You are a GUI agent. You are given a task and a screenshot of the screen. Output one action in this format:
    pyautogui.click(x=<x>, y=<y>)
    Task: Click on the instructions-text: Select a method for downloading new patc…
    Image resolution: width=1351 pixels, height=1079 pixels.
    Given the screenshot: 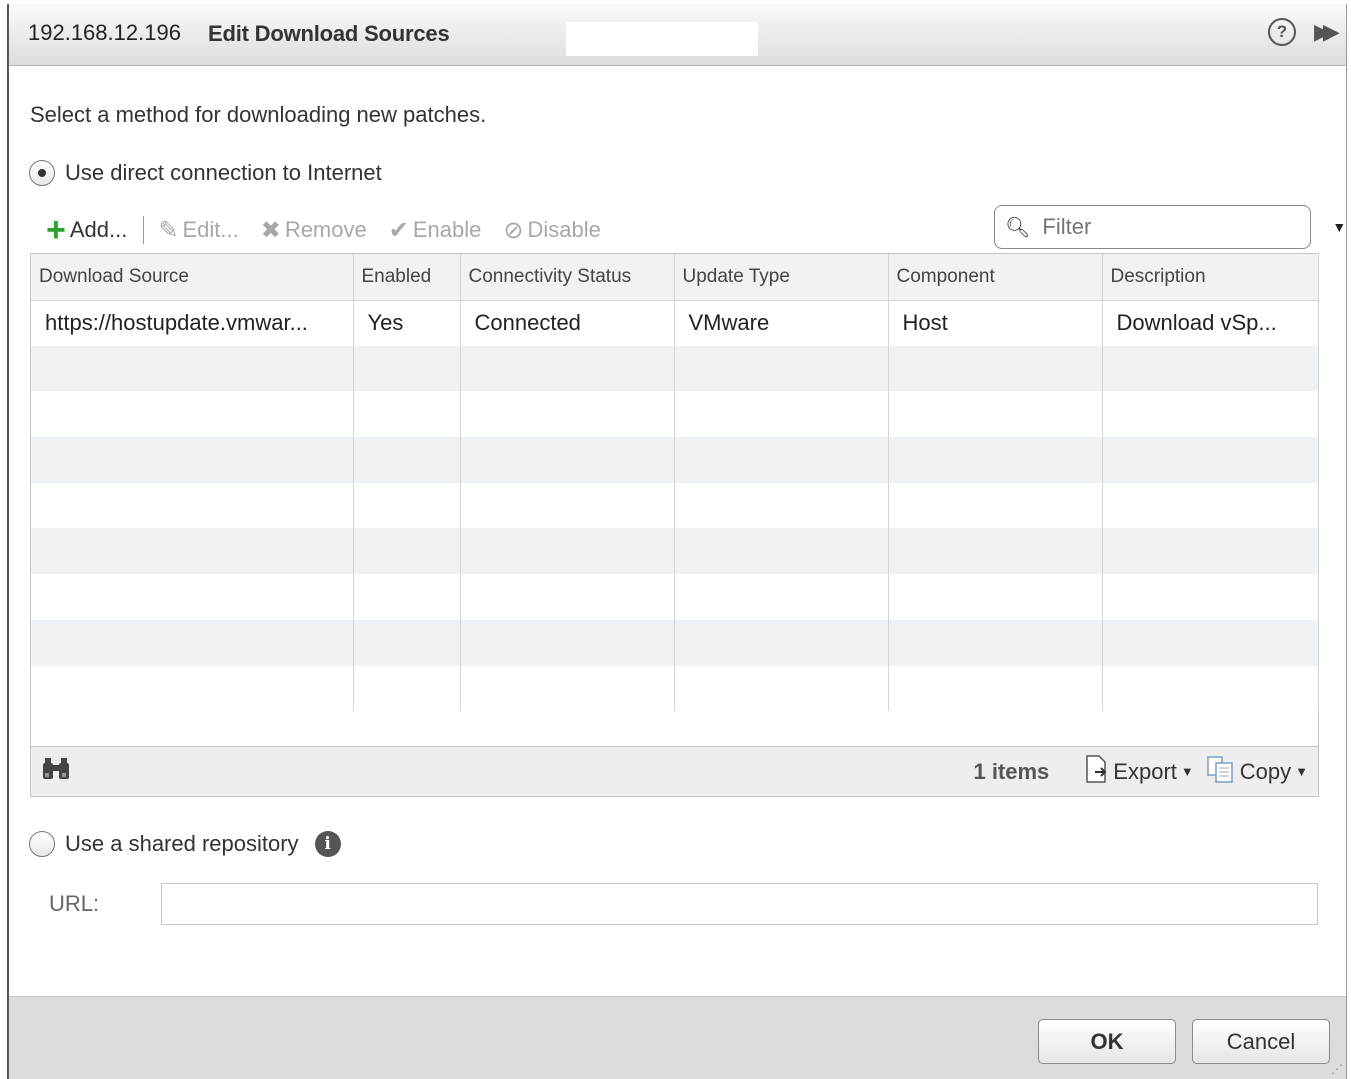 What is the action you would take?
    pyautogui.click(x=258, y=114)
    